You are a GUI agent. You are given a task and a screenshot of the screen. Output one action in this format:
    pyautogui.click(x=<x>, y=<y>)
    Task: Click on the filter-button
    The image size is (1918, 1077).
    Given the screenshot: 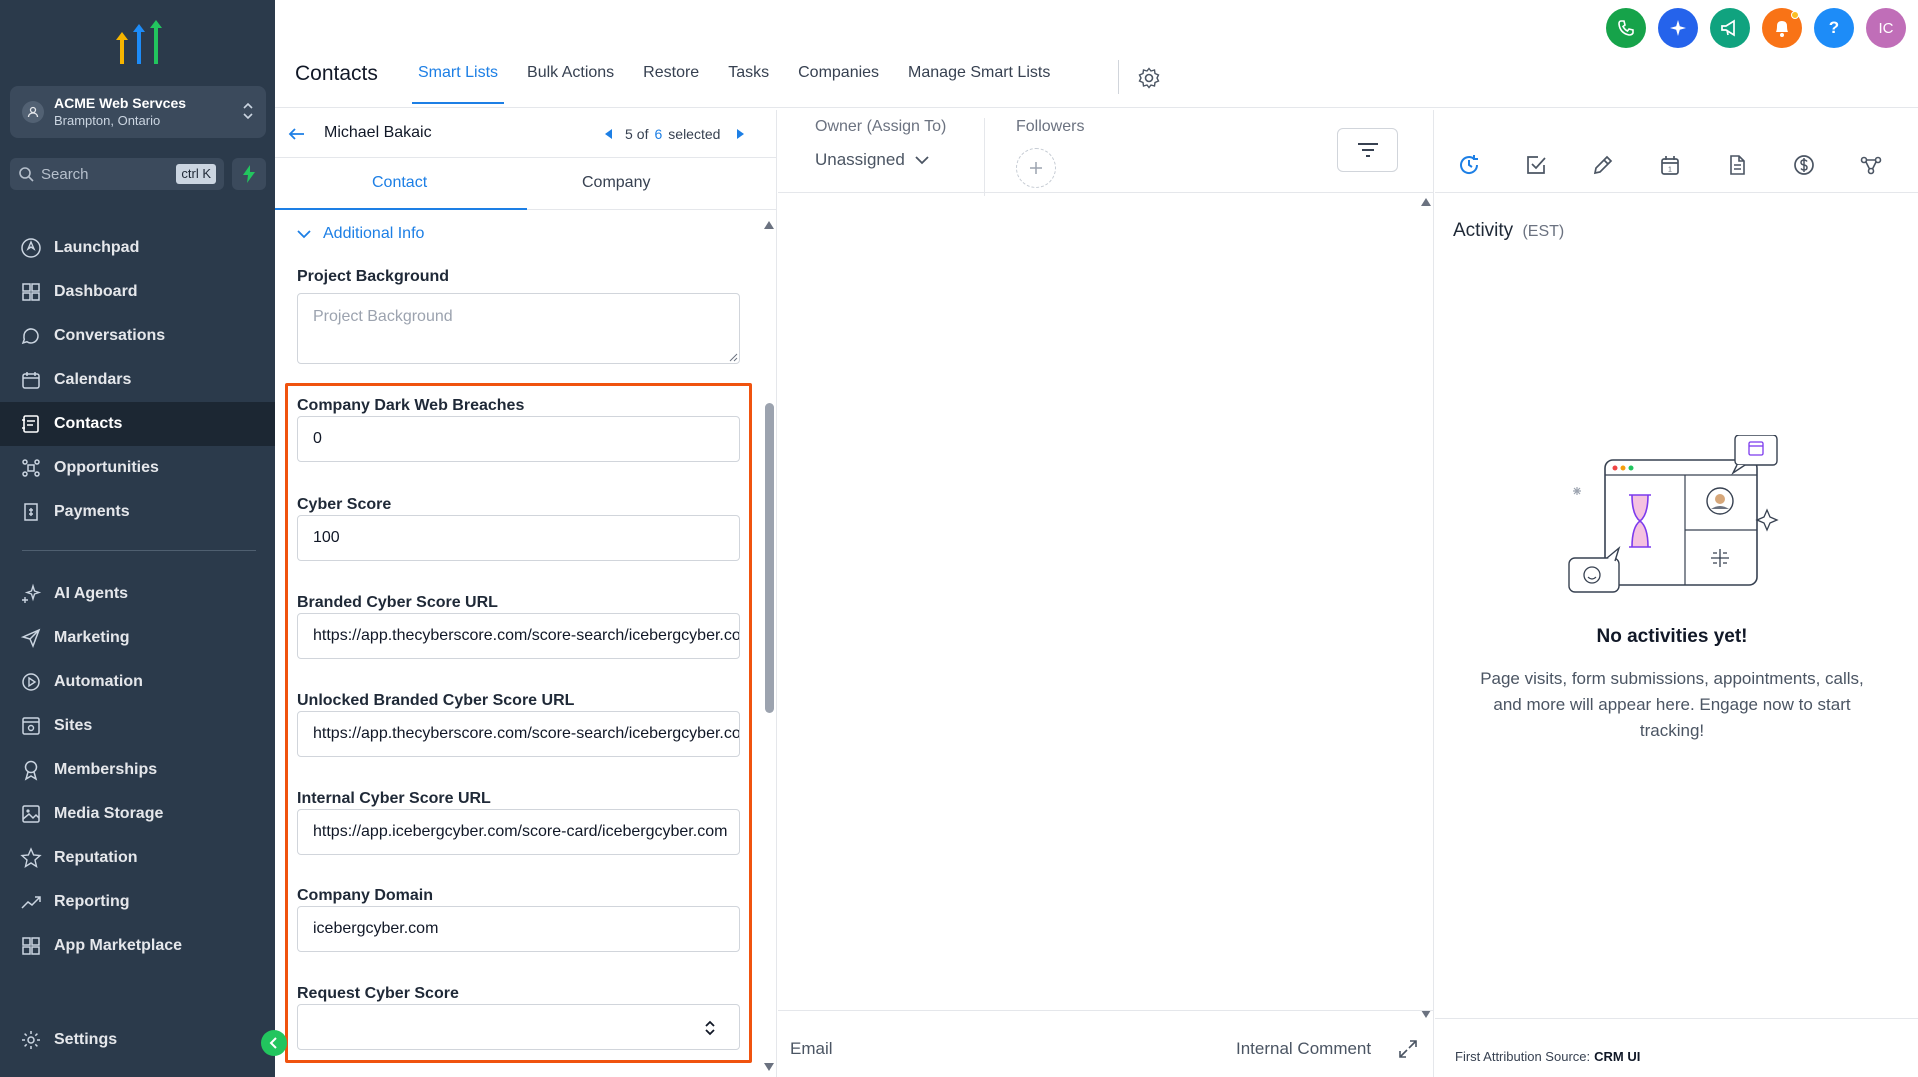 What is the action you would take?
    pyautogui.click(x=1367, y=150)
    